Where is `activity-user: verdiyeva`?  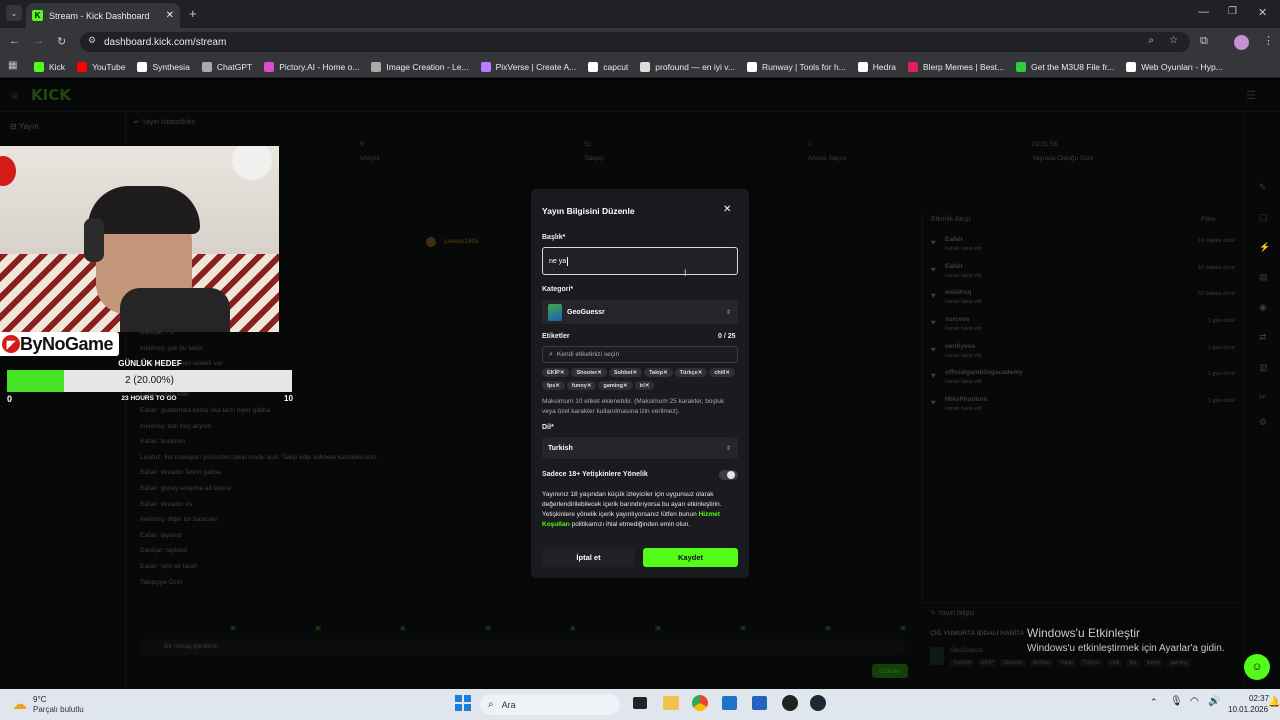 activity-user: verdiyeva is located at coordinates (960, 346).